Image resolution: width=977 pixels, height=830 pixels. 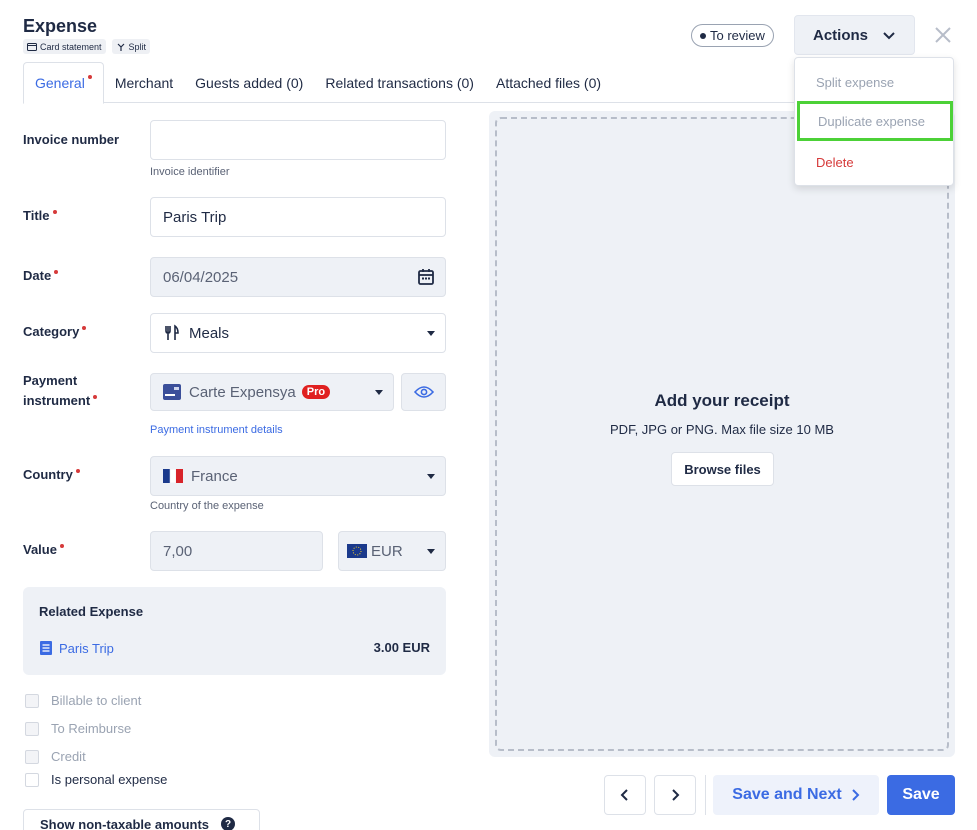 I want to click on receipt-title: Add your receipt, so click(x=722, y=400).